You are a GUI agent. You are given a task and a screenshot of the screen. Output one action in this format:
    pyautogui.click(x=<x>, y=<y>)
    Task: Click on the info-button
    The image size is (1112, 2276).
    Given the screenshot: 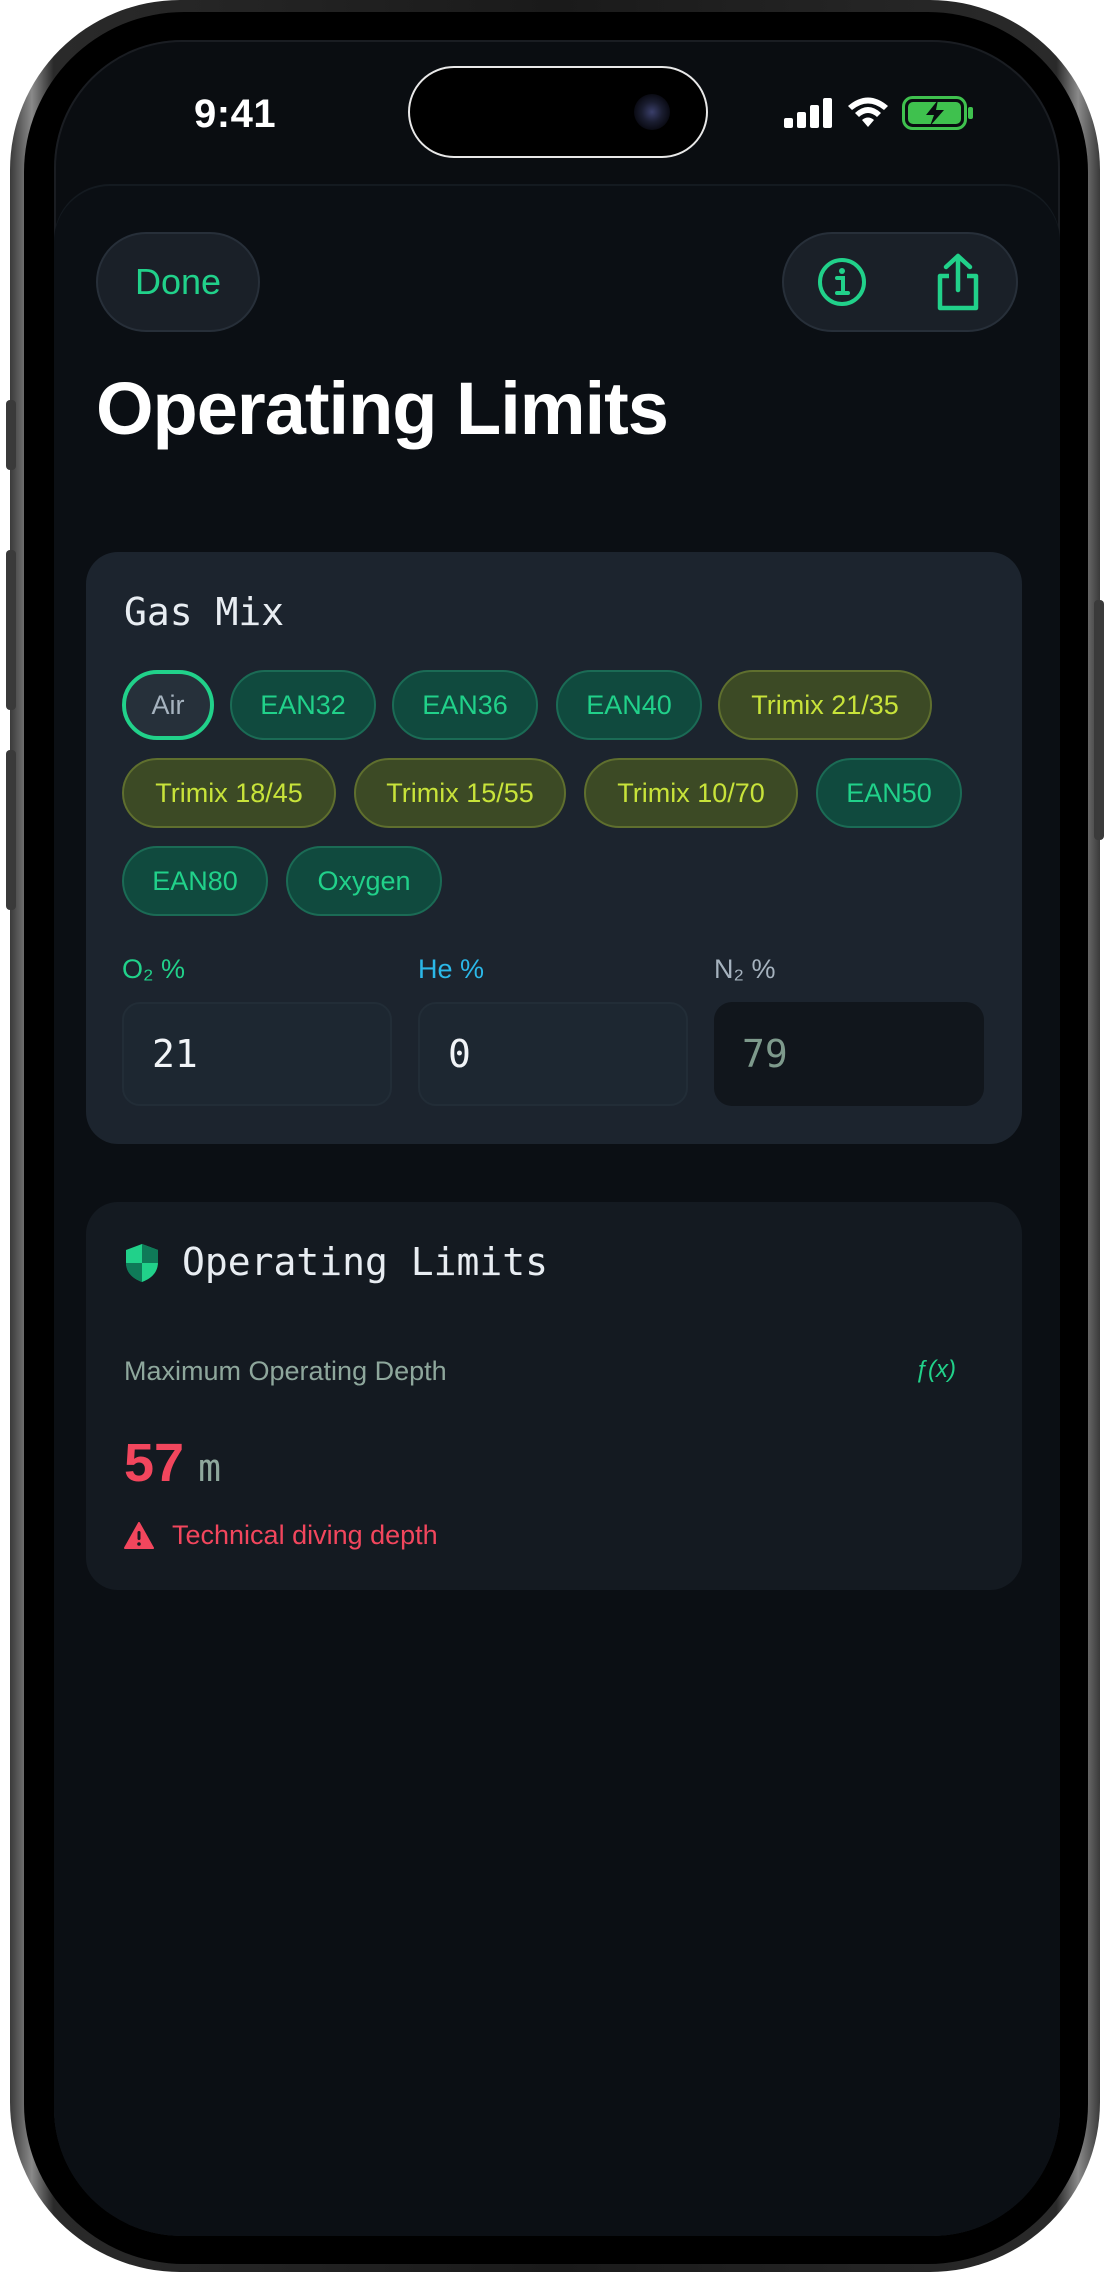 What is the action you would take?
    pyautogui.click(x=842, y=282)
    